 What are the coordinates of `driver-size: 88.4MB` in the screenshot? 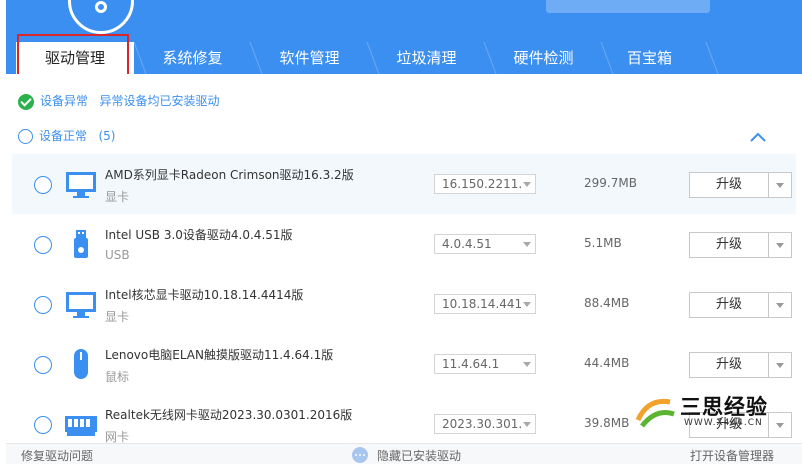 It's located at (607, 303).